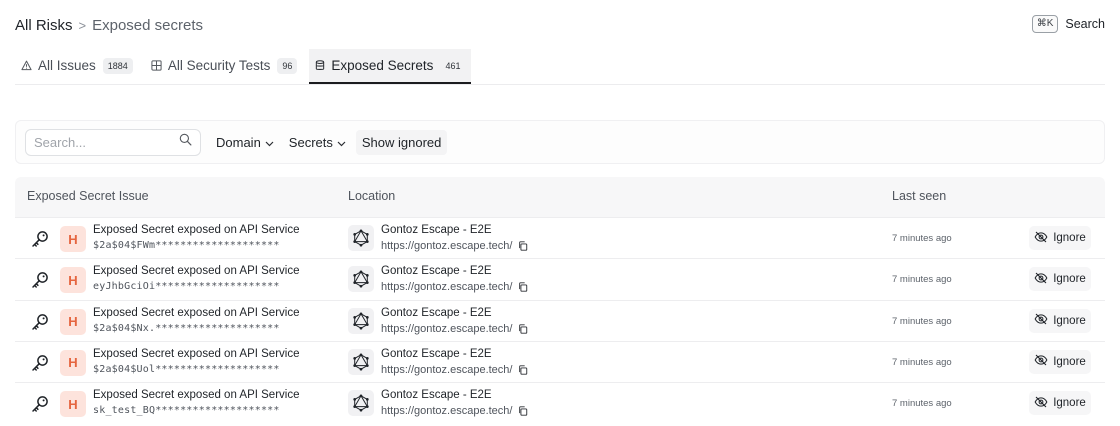 The width and height of the screenshot is (1120, 426). I want to click on global-search-label: Search, so click(1085, 24).